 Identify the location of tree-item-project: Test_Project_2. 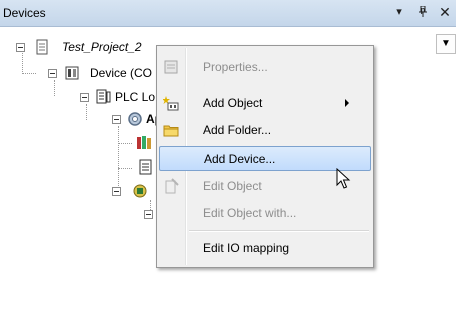
(80, 47).